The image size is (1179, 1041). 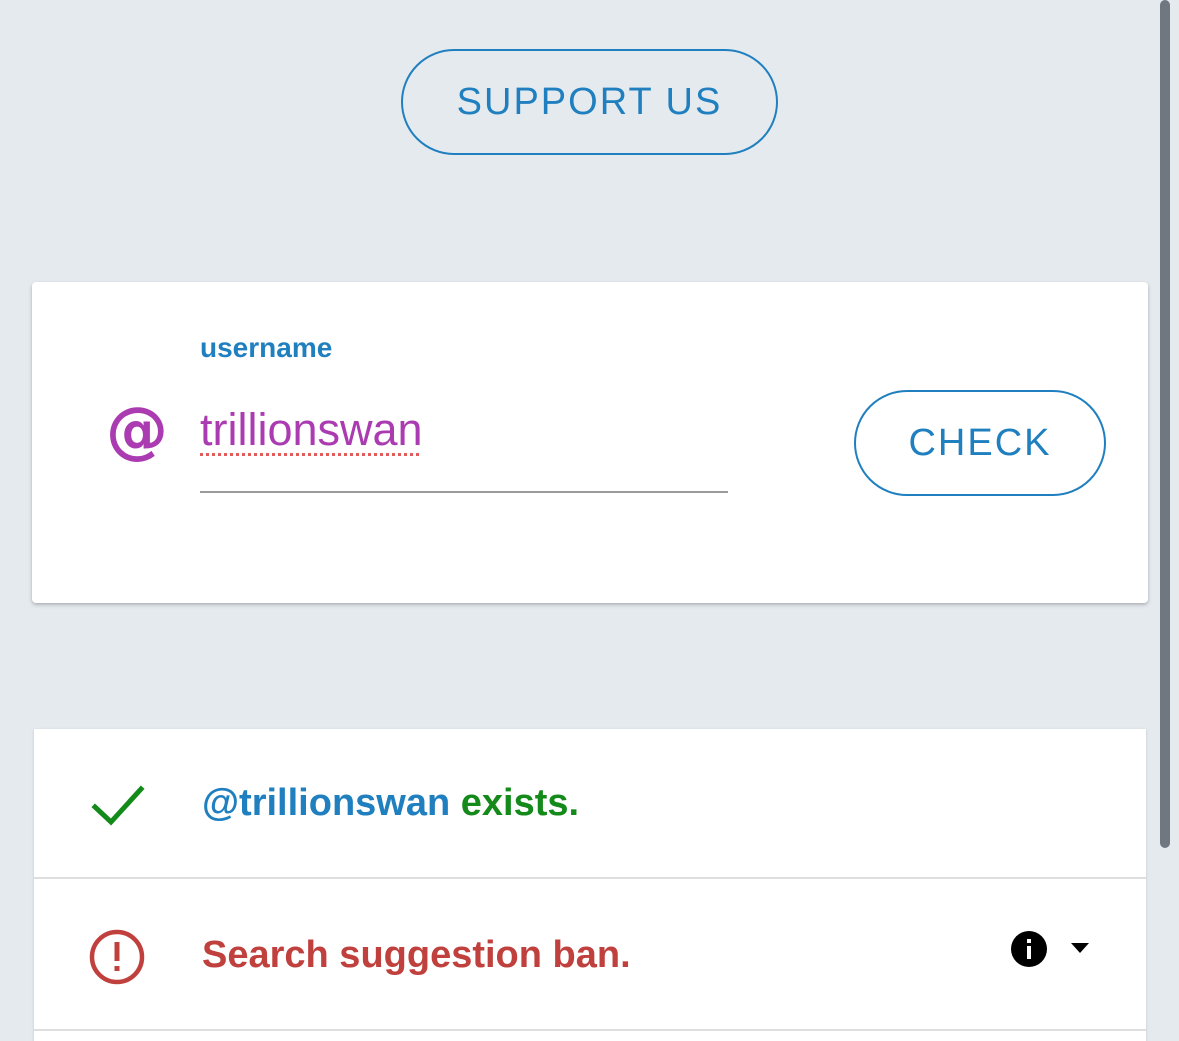 I want to click on check-icon, so click(x=117, y=805).